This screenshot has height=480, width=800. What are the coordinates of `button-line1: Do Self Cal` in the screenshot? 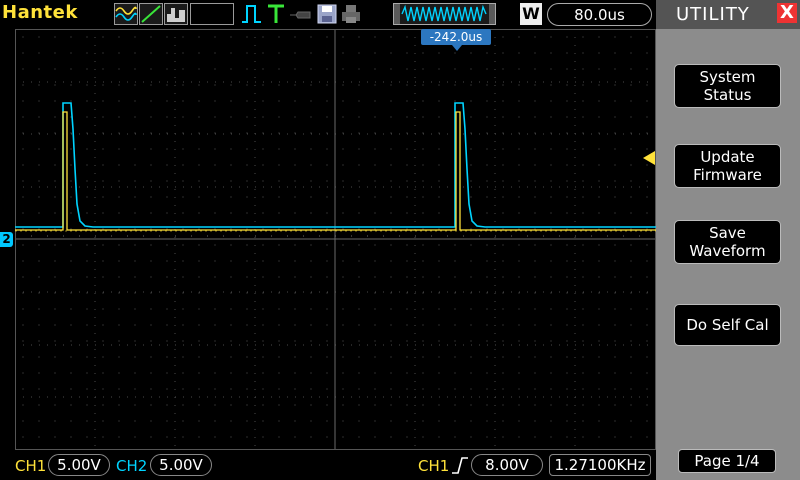 It's located at (727, 325).